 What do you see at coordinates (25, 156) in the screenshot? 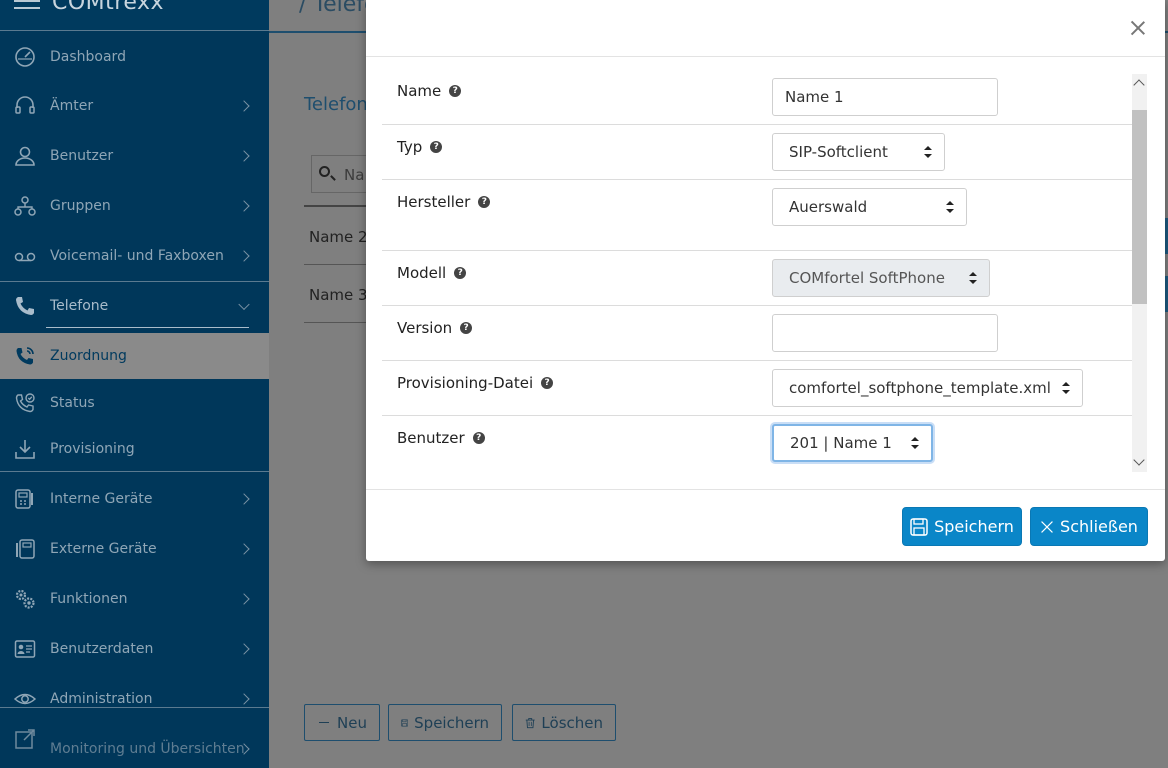
I see `user-icon` at bounding box center [25, 156].